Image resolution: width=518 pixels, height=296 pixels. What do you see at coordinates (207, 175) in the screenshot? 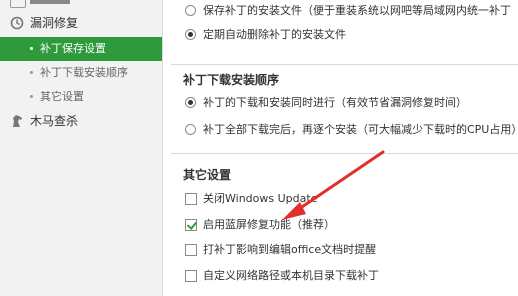
I see `section-title-other-settings: 其它设置` at bounding box center [207, 175].